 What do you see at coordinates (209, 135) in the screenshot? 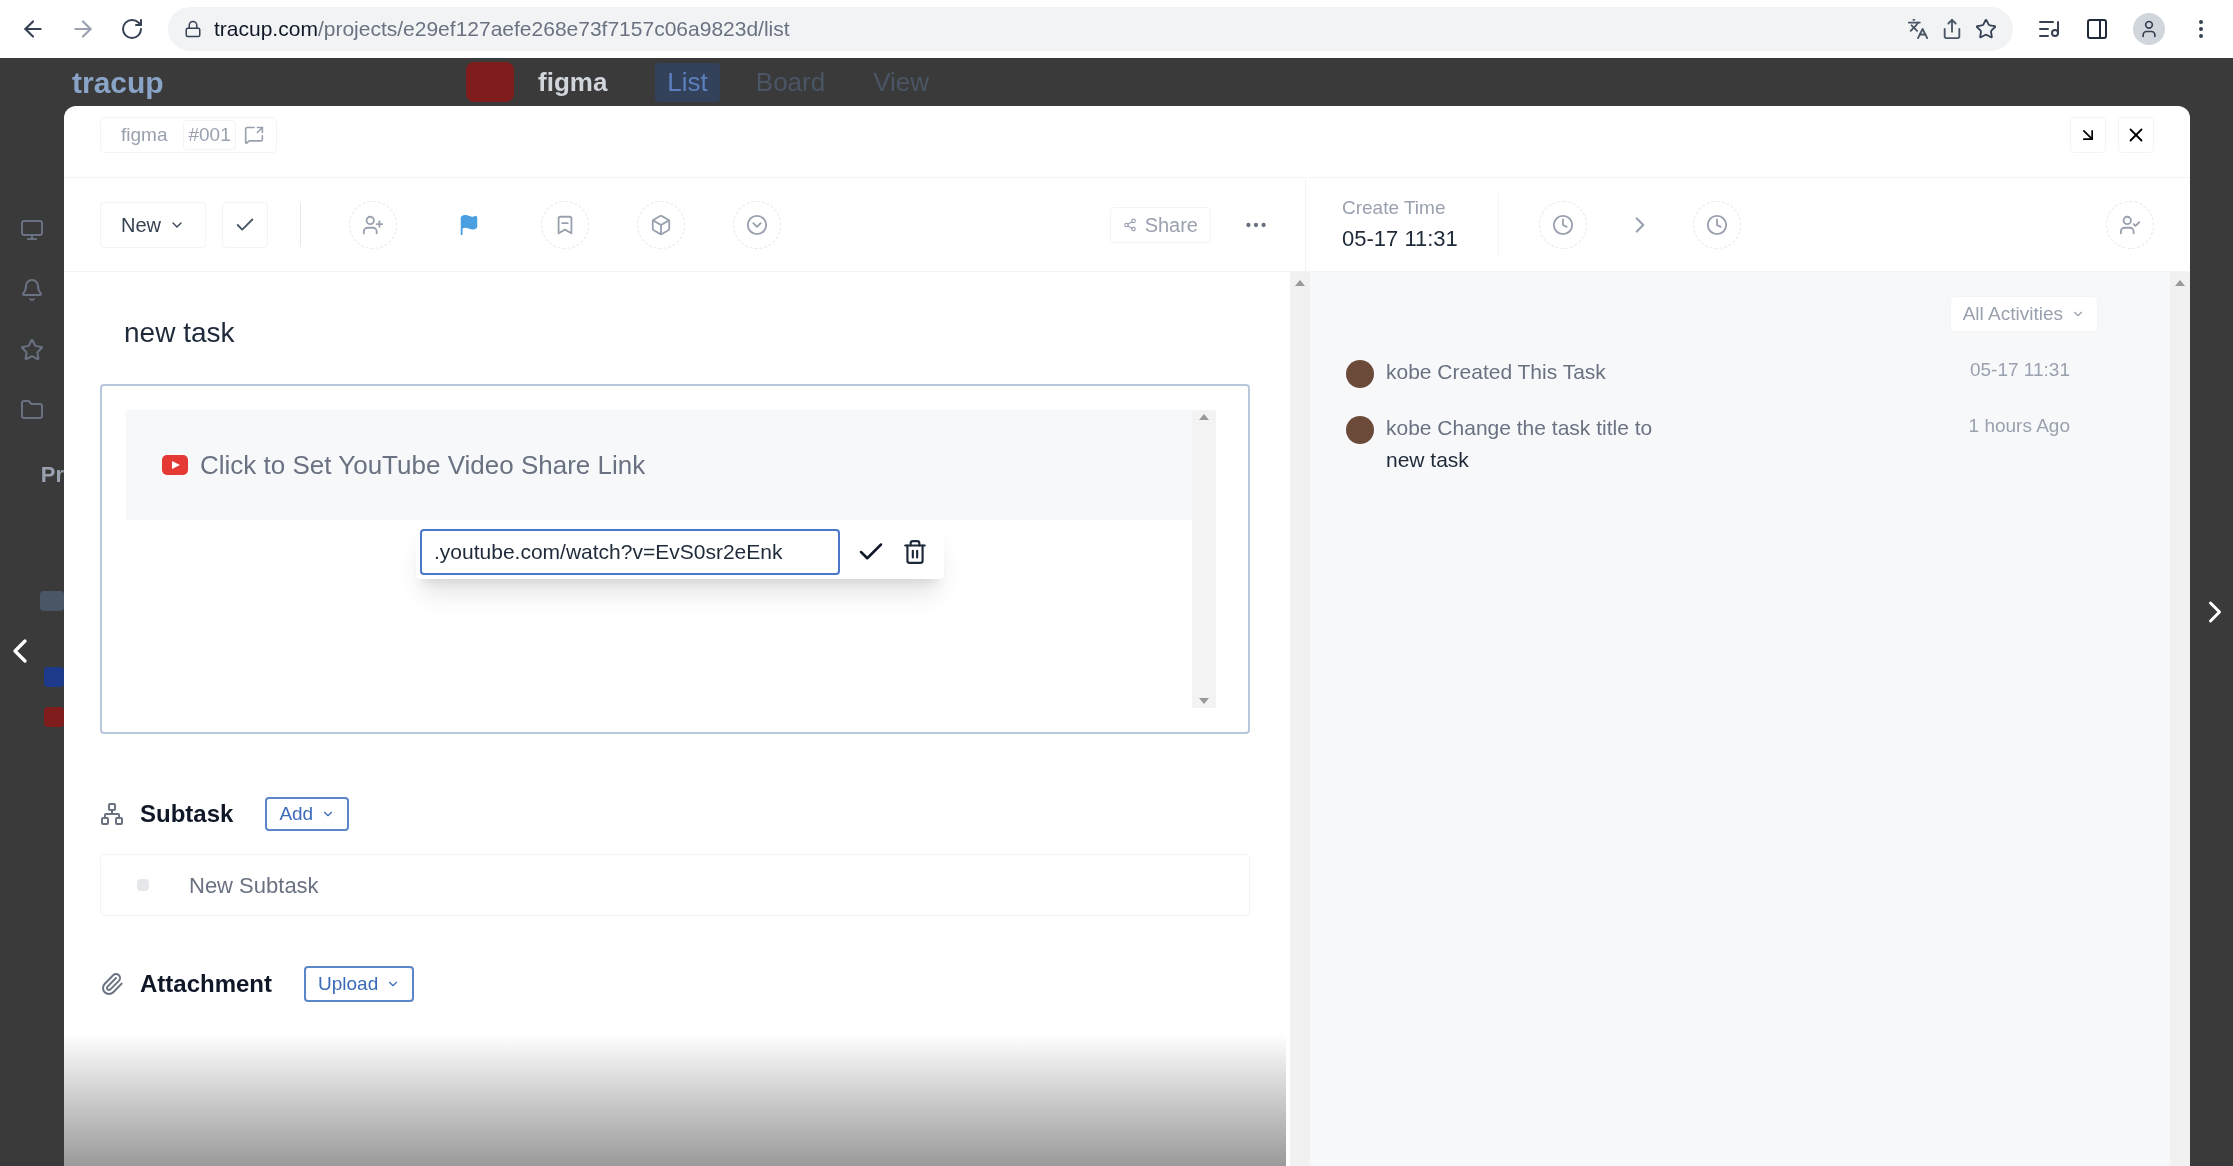
I see `task-number-tag: #001` at bounding box center [209, 135].